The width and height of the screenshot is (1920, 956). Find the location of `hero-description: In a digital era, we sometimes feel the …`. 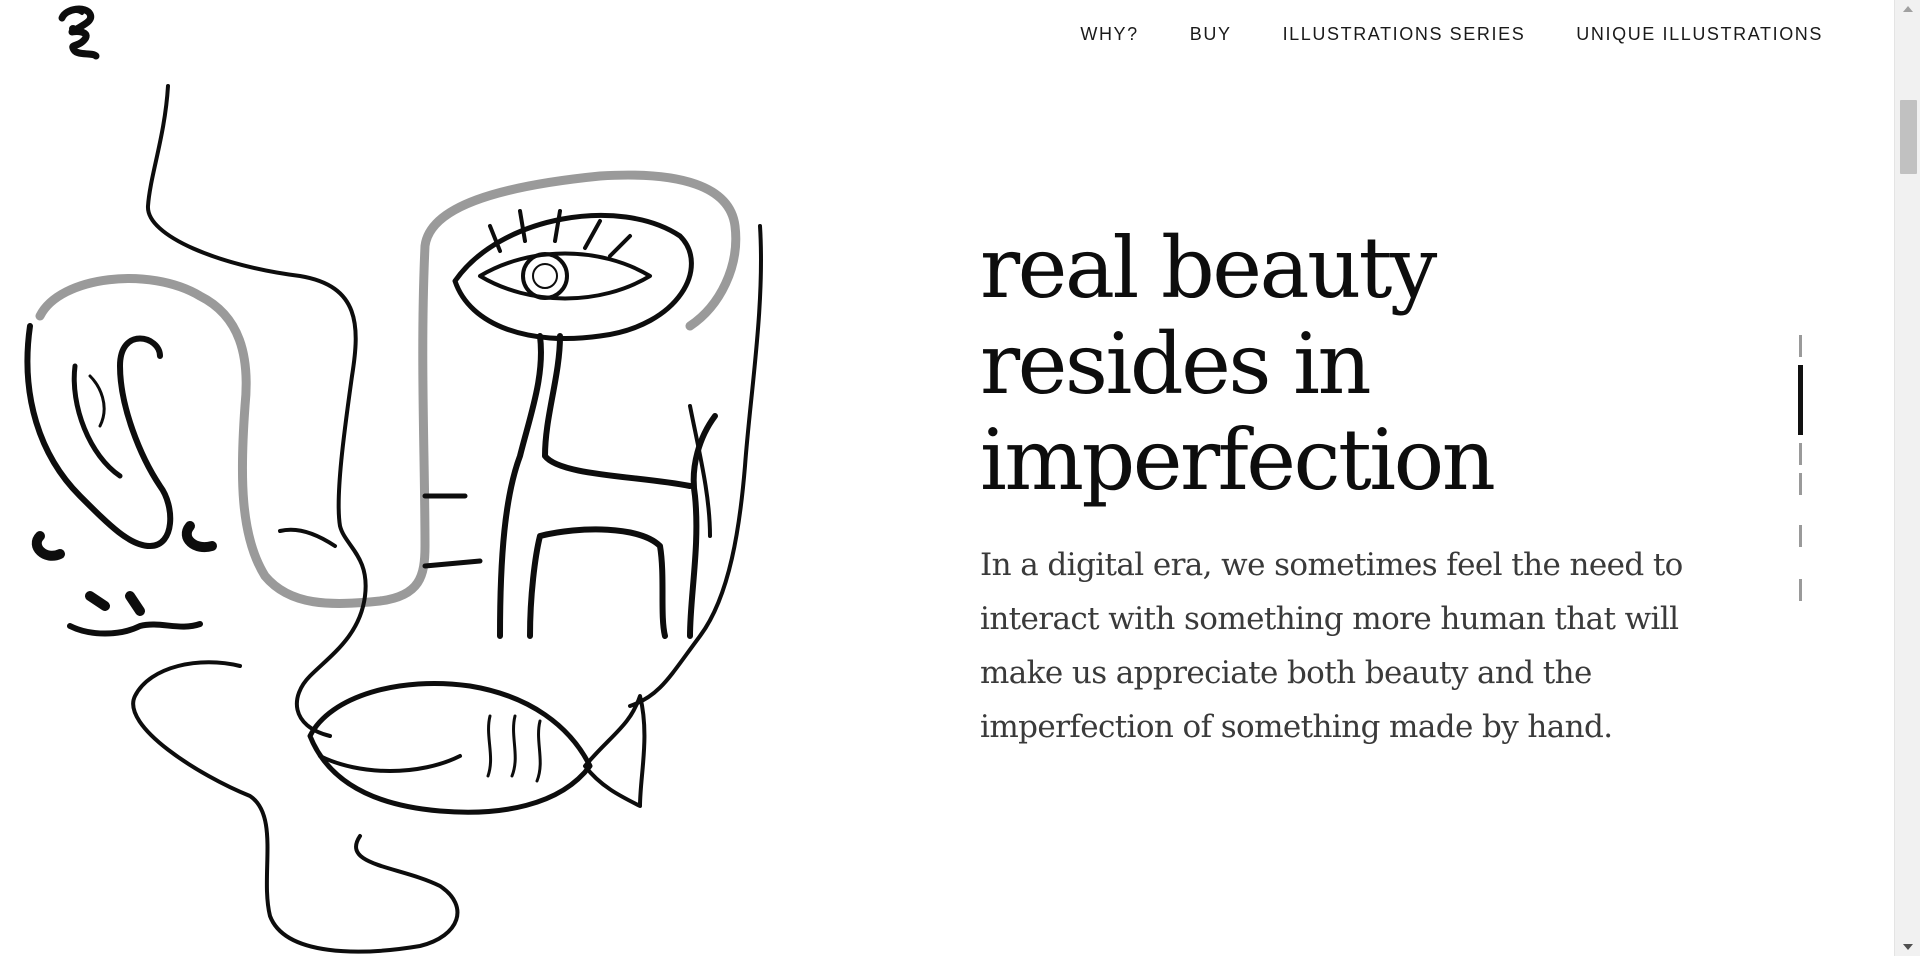

hero-description: In a digital era, we sometimes feel the … is located at coordinates (1331, 646).